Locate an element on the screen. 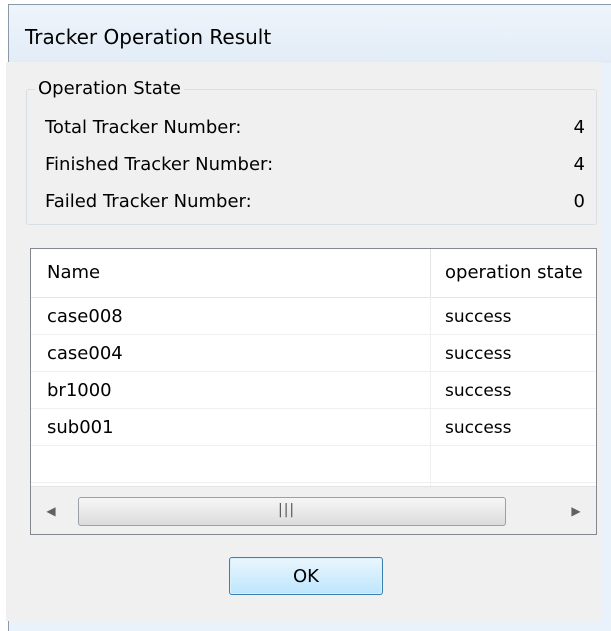 The width and height of the screenshot is (611, 631). failed-tracker-row: Failed Tracker Number: 0 is located at coordinates (315, 201).